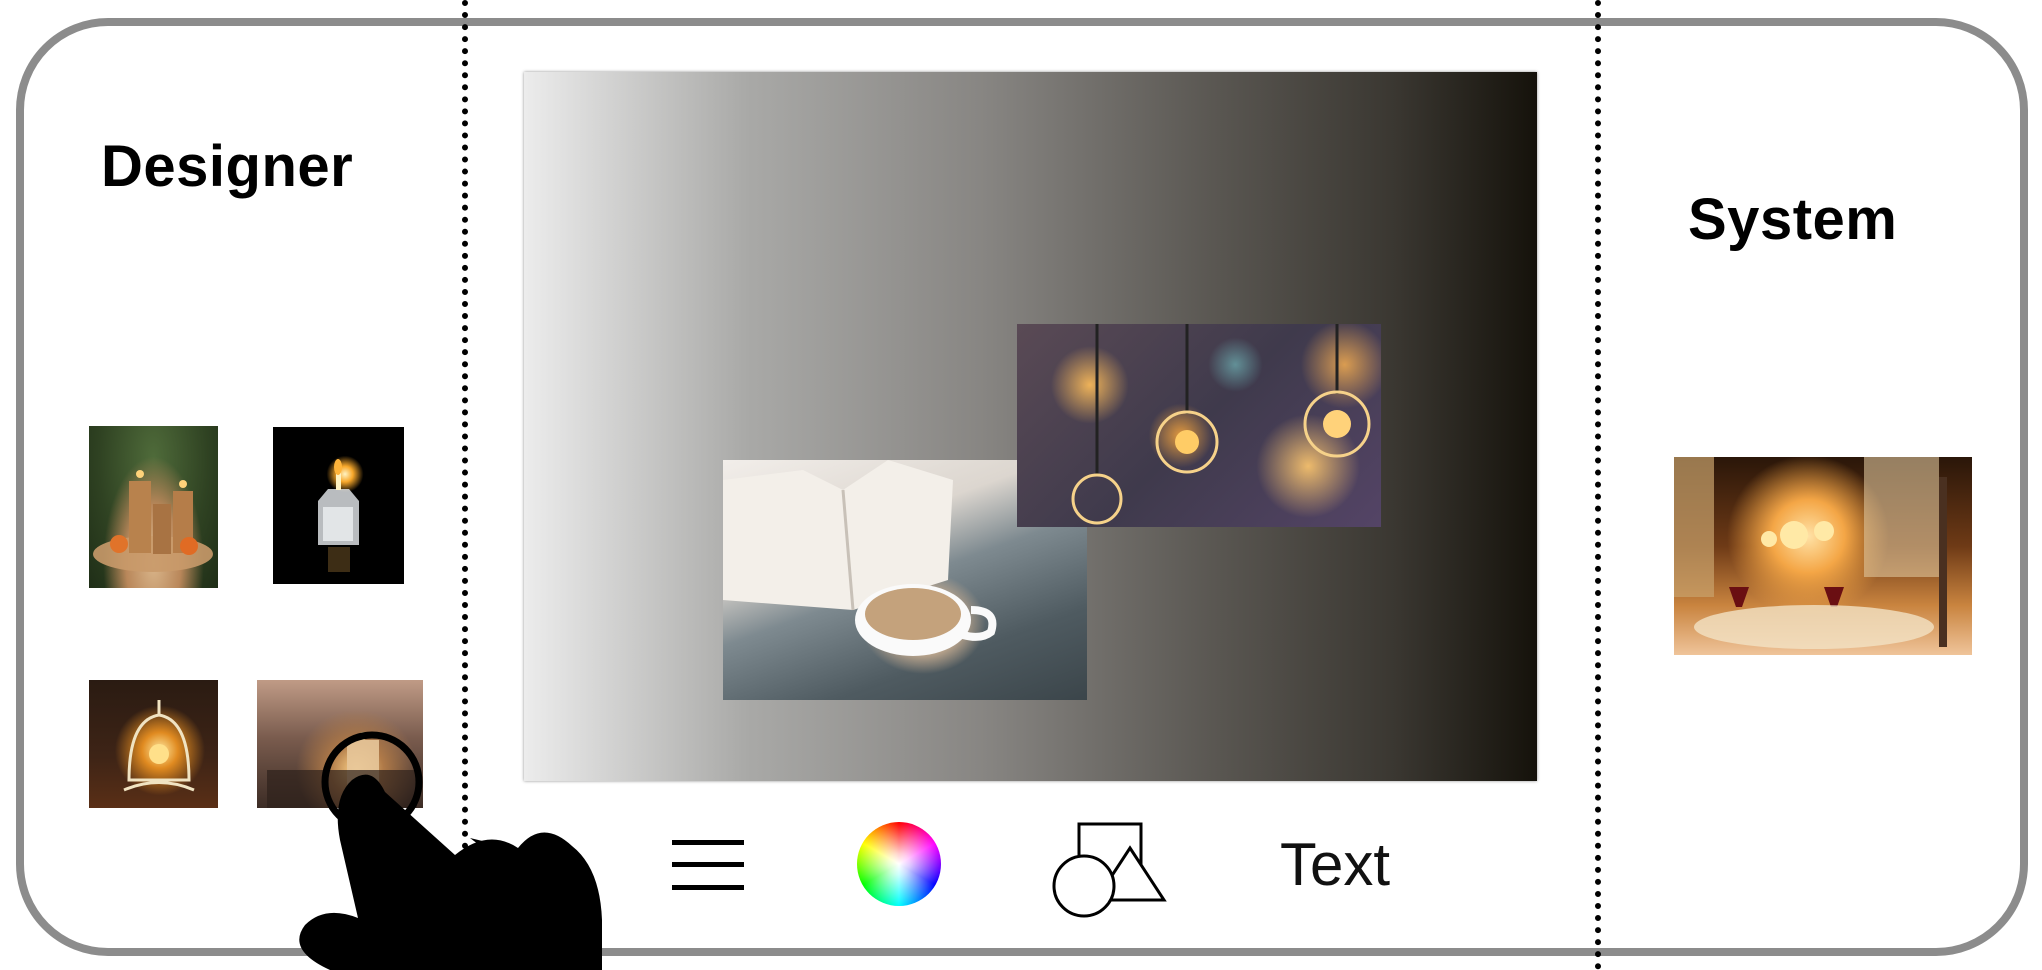 Image resolution: width=2042 pixels, height=970 pixels. Describe the element at coordinates (1221, 424) in the screenshot. I see `light-bulbs-drawing` at that location.